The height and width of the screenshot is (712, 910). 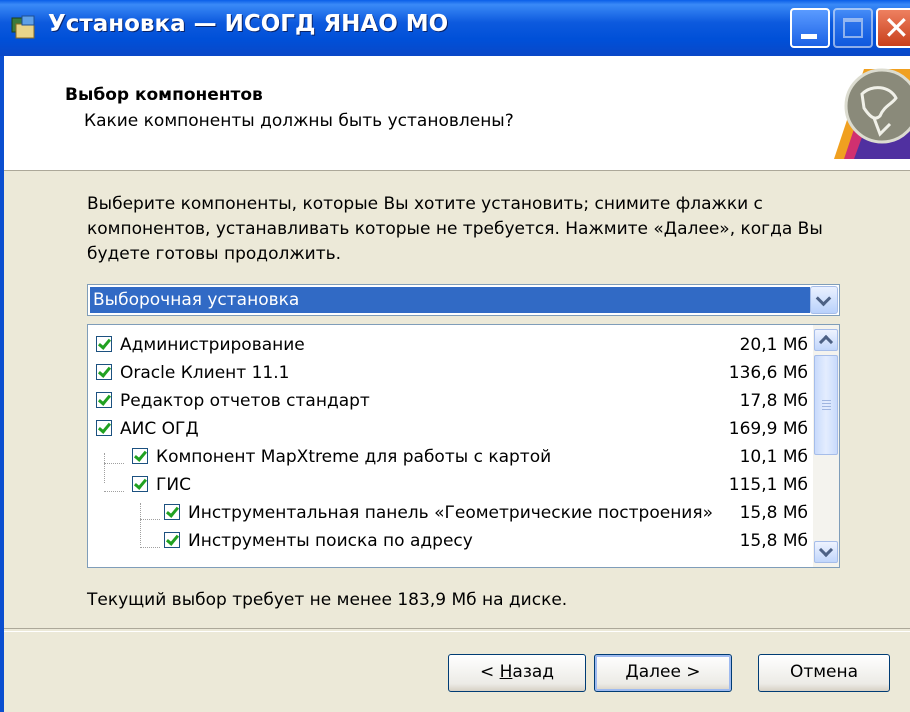 I want to click on component-size: 17,8 Мб, so click(x=773, y=401).